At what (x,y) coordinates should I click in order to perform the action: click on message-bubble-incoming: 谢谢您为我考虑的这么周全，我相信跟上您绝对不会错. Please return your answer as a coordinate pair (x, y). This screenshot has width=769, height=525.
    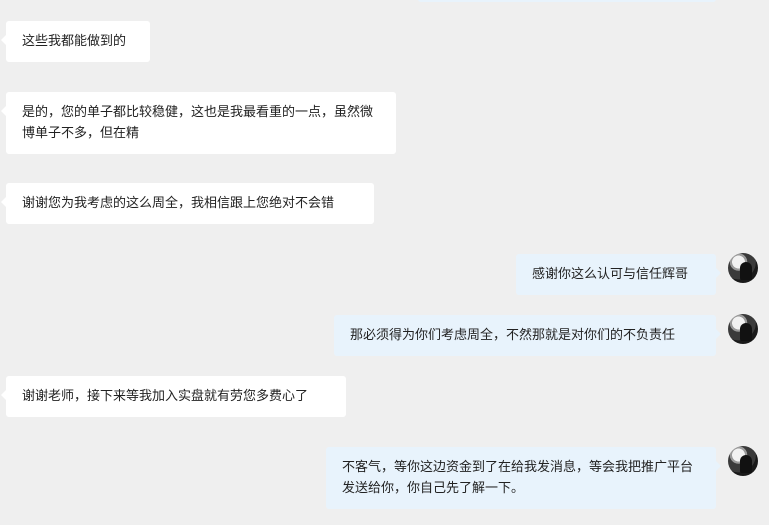
    Looking at the image, I should click on (187, 203).